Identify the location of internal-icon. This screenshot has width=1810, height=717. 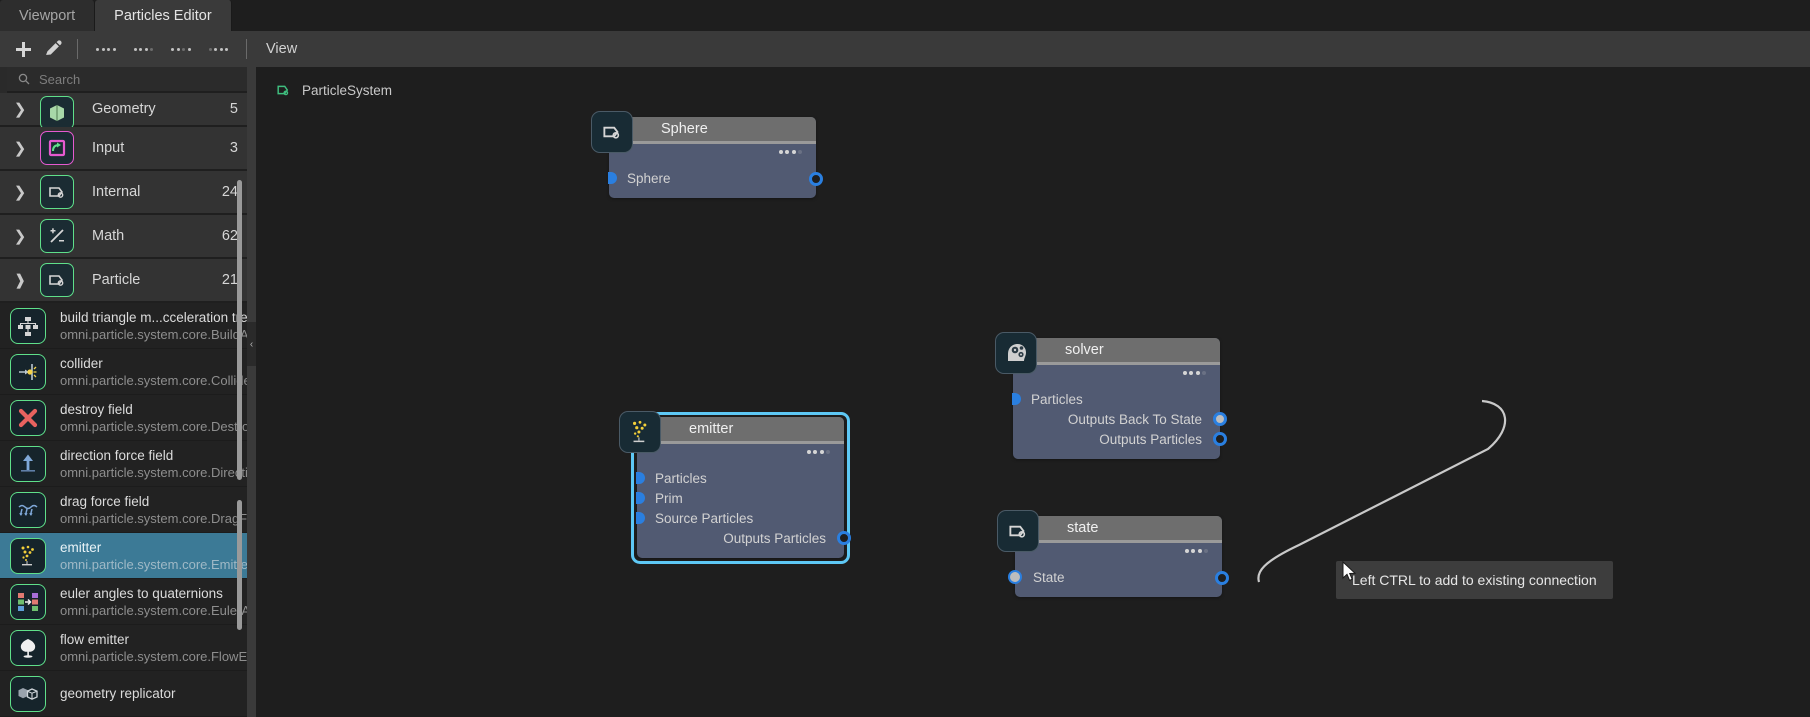
(57, 192).